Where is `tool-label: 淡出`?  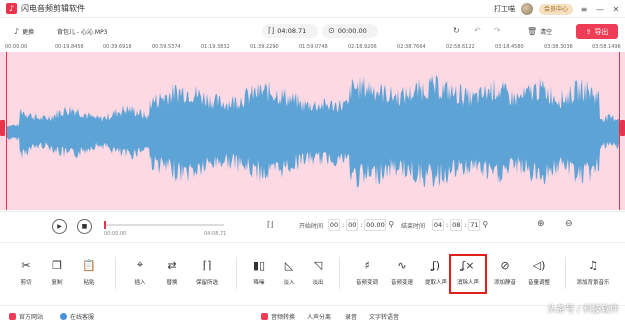
tool-label: 淡出 is located at coordinates (318, 283).